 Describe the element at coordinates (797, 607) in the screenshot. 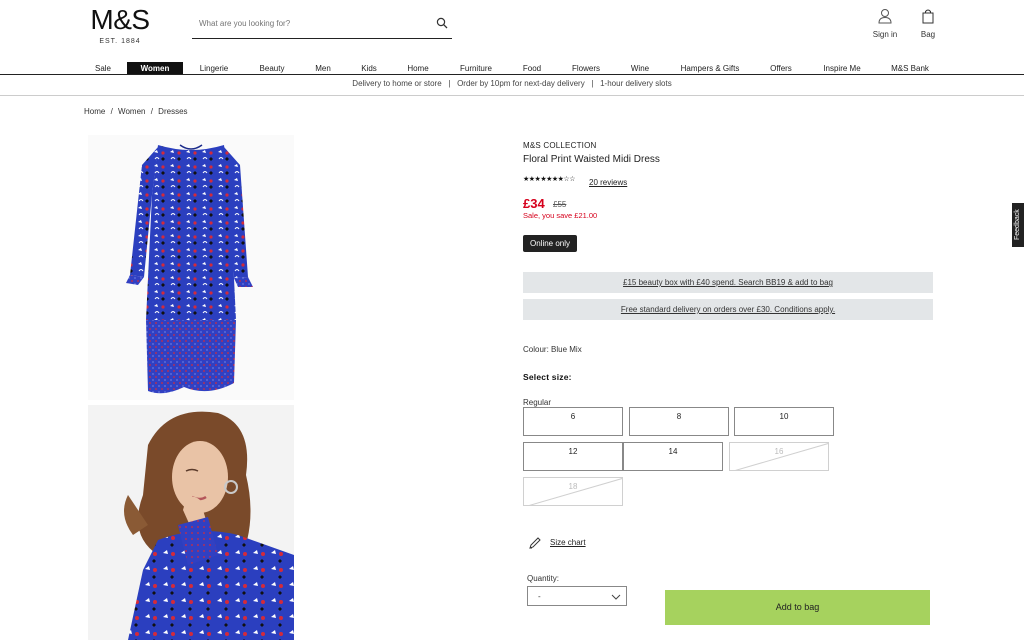

I see `add-to-bag-button: Add to bag` at that location.